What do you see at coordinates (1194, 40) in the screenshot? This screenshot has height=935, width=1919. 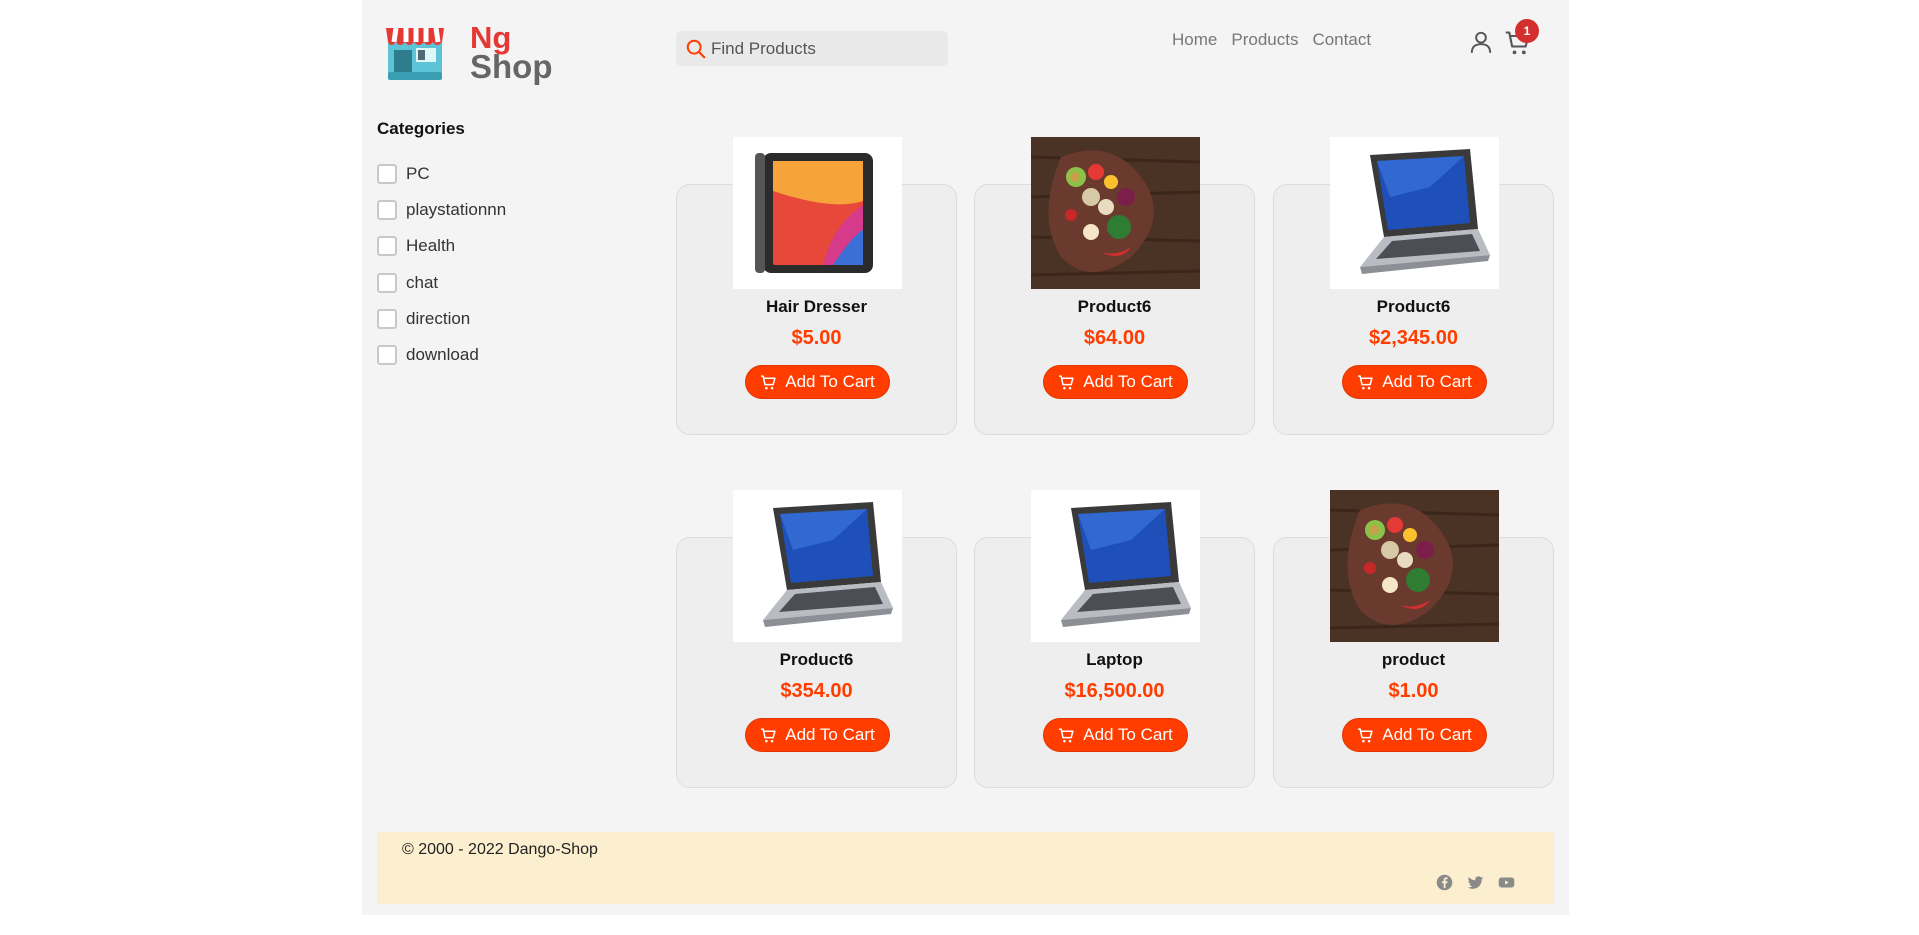 I see `nav-home-link: Home` at bounding box center [1194, 40].